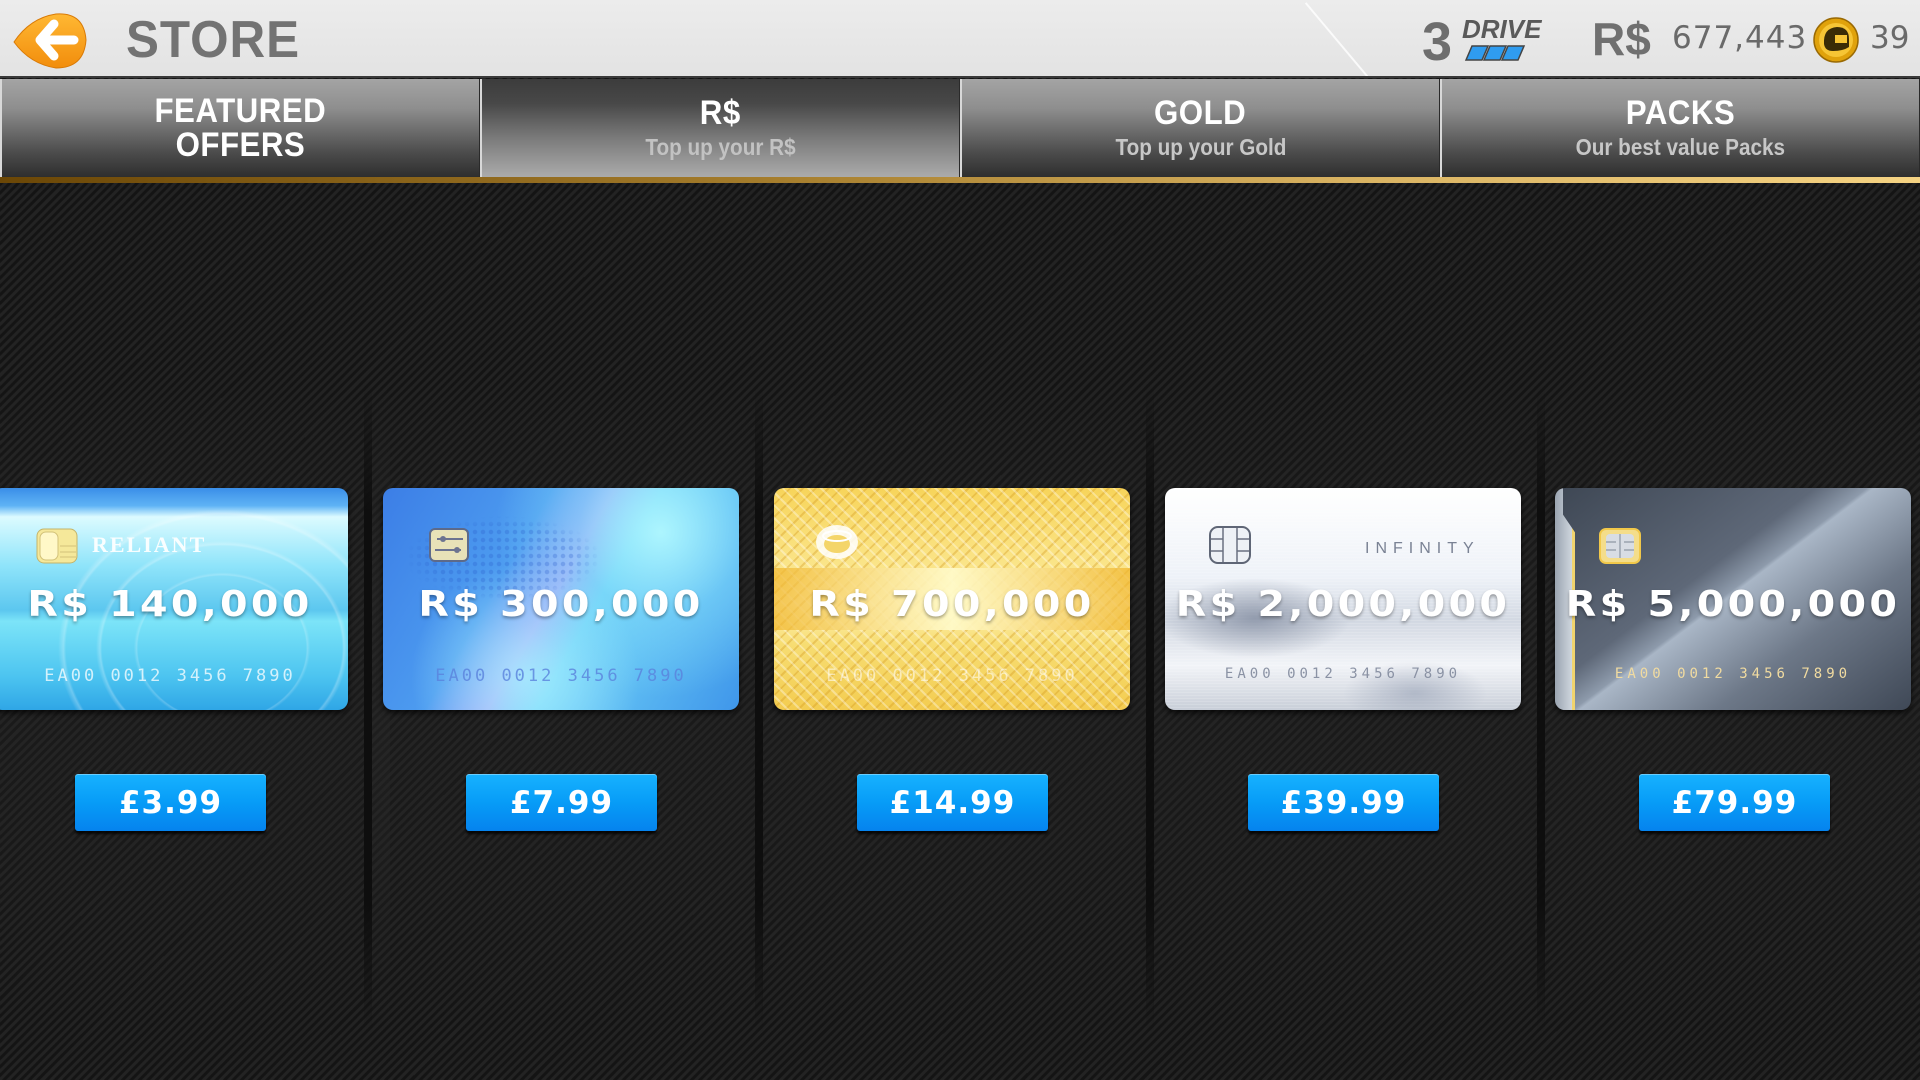  What do you see at coordinates (561, 604) in the screenshot?
I see `card-amount: R$ 300,000` at bounding box center [561, 604].